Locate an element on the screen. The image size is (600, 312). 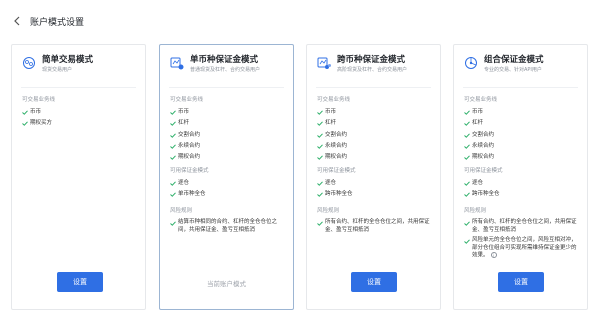
portfolio-margin-icon is located at coordinates (471, 62).